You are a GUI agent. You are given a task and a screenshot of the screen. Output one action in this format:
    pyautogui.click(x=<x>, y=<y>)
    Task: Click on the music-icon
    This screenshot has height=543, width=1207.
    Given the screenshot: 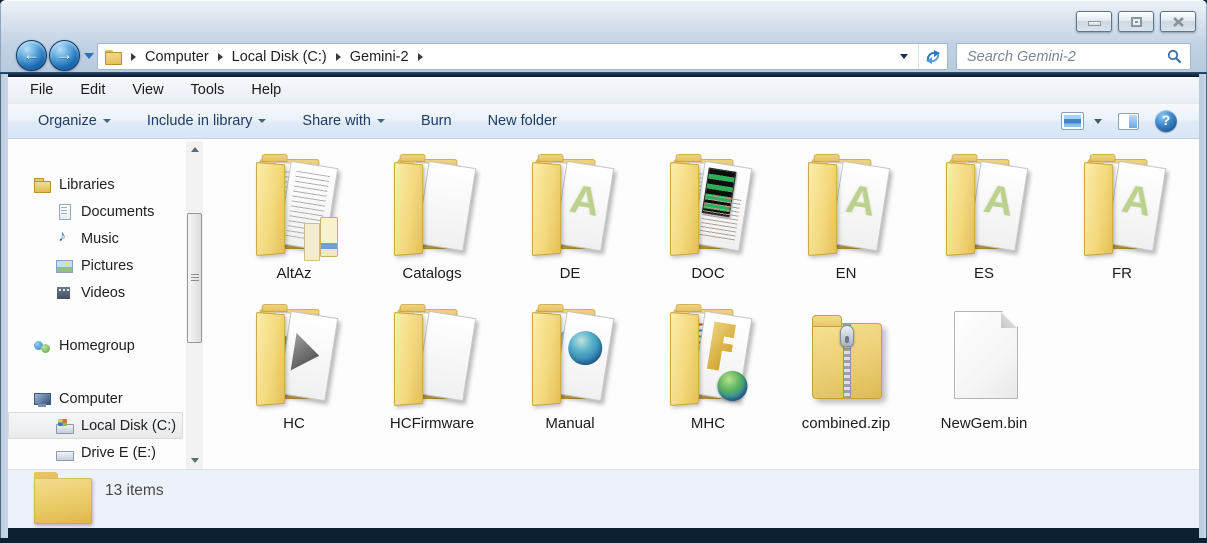 What is the action you would take?
    pyautogui.click(x=64, y=238)
    